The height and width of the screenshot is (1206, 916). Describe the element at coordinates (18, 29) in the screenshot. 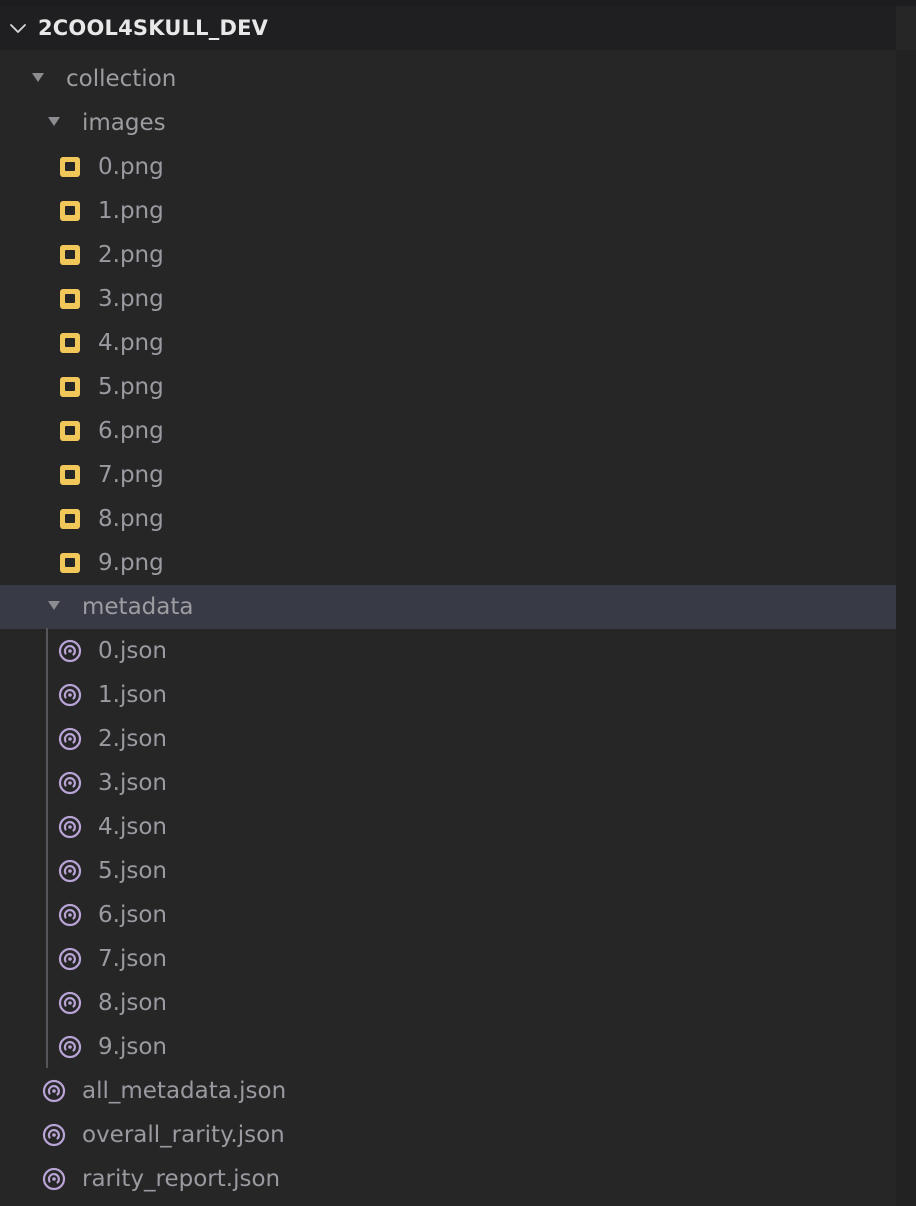

I see `chevron-down-icon` at that location.